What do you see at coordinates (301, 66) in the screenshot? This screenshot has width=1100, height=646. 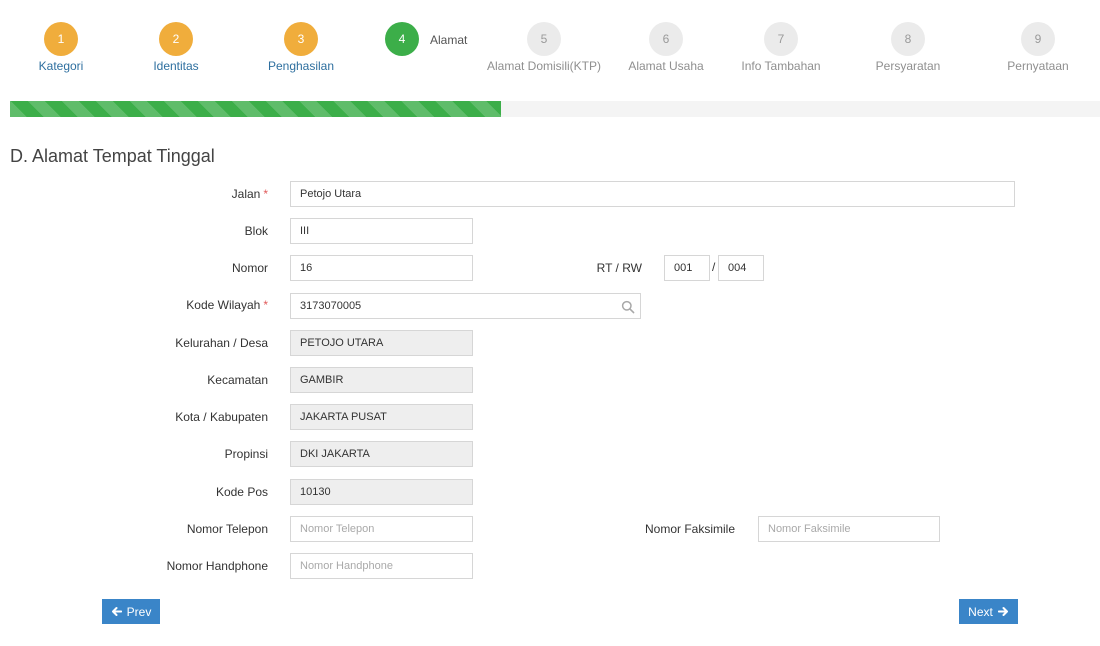 I see `step-label: Penghasilan` at bounding box center [301, 66].